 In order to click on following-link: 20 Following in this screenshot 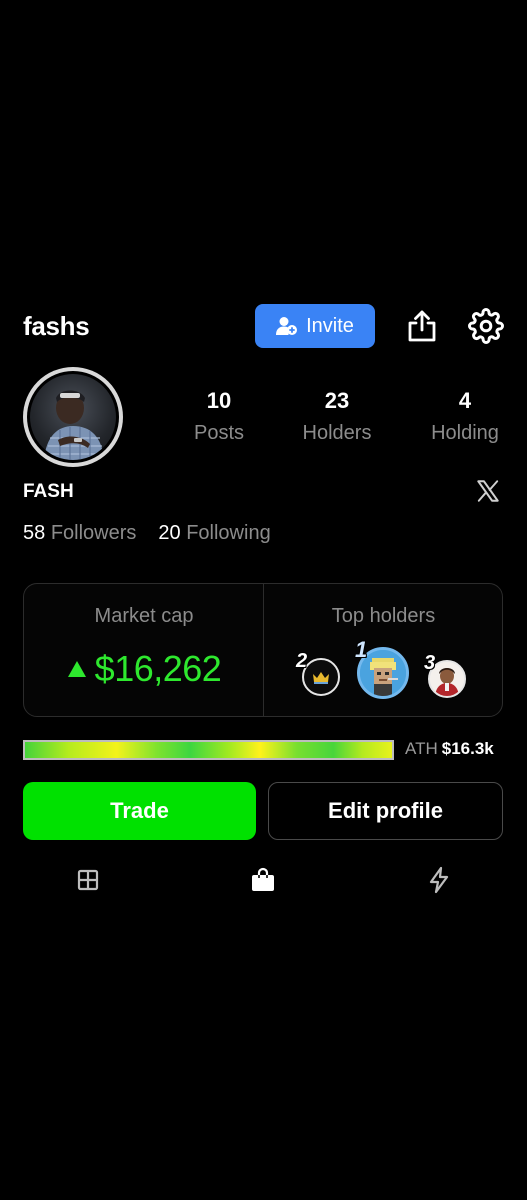, I will do `click(214, 533)`.